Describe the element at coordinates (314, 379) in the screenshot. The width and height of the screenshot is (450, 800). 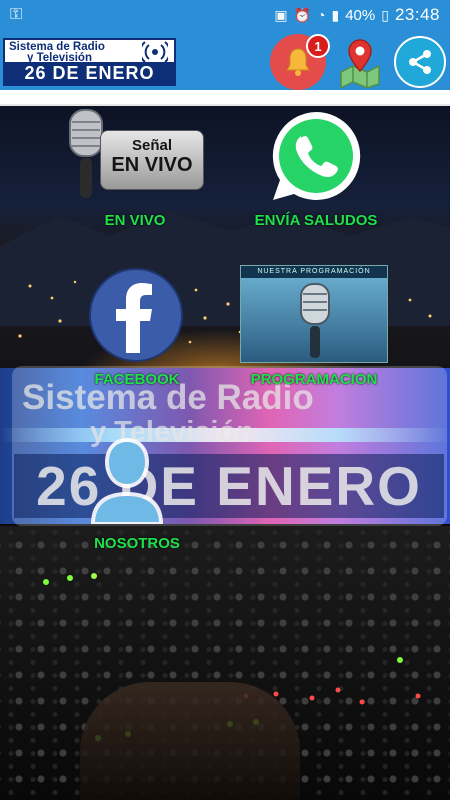
I see `programming-label: PROGRAMACION` at that location.